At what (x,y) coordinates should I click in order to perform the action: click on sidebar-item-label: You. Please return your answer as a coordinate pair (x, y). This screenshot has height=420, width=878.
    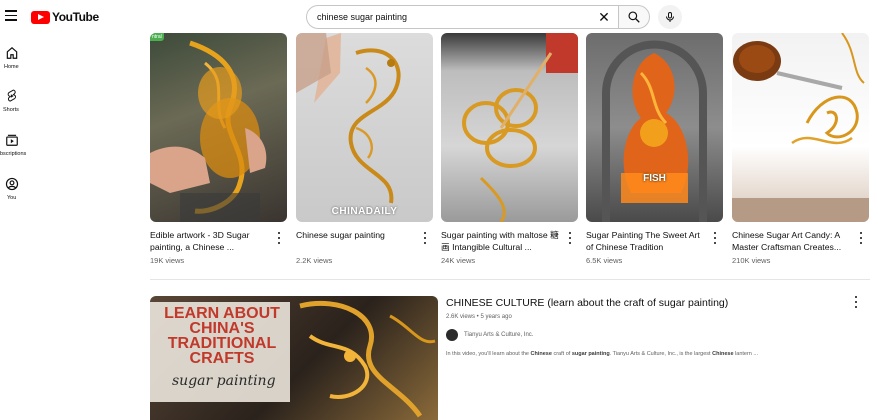
    Looking at the image, I should click on (12, 198).